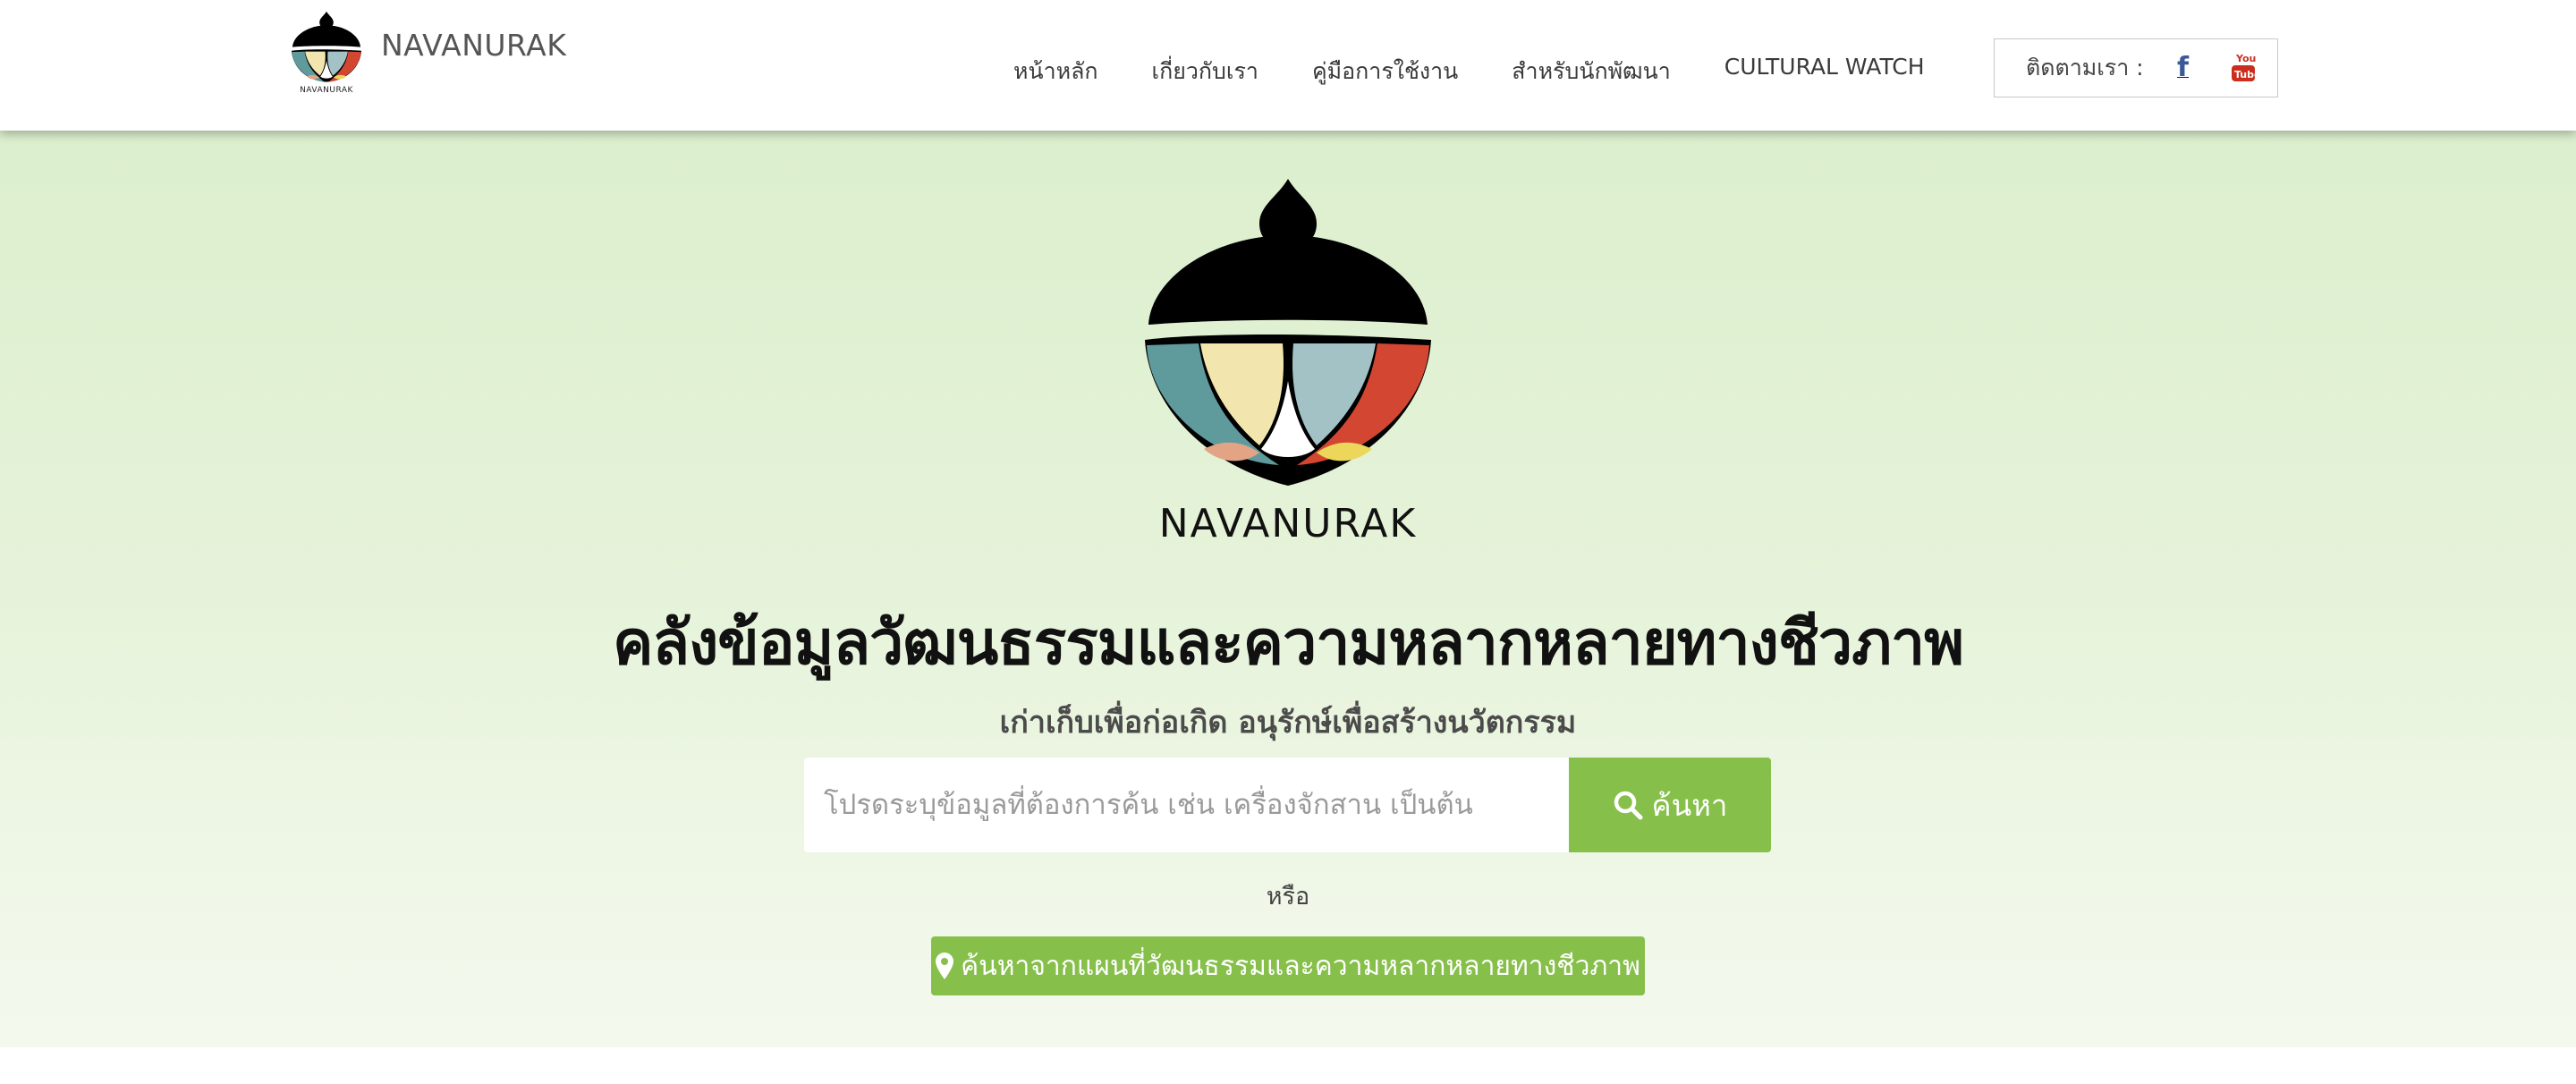  What do you see at coordinates (2085, 67) in the screenshot?
I see `follow-us-label: ติดตามเรา :` at bounding box center [2085, 67].